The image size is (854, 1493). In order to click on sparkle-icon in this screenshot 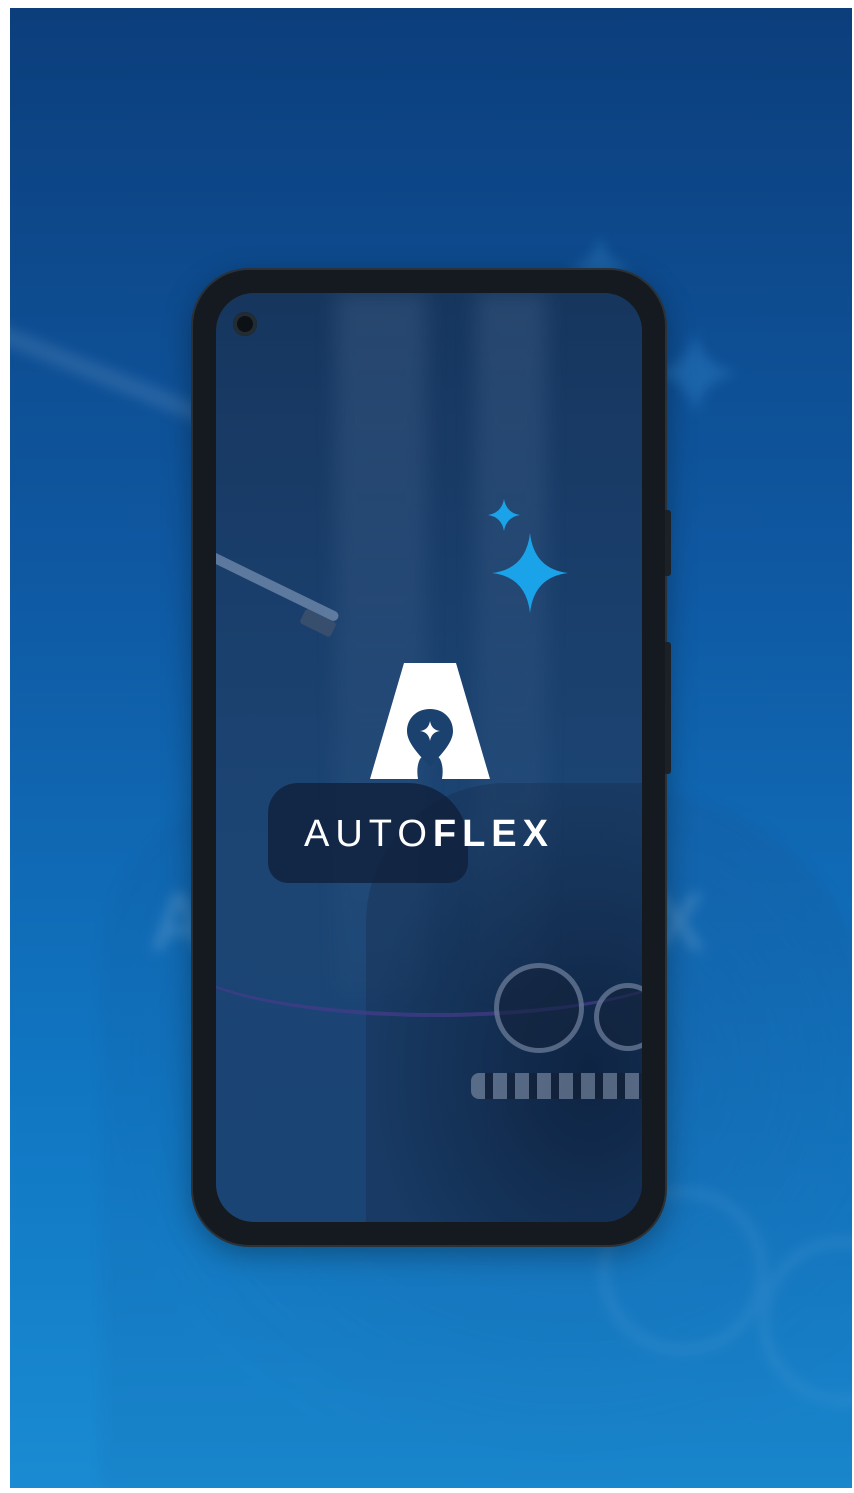, I will do `click(528, 556)`.